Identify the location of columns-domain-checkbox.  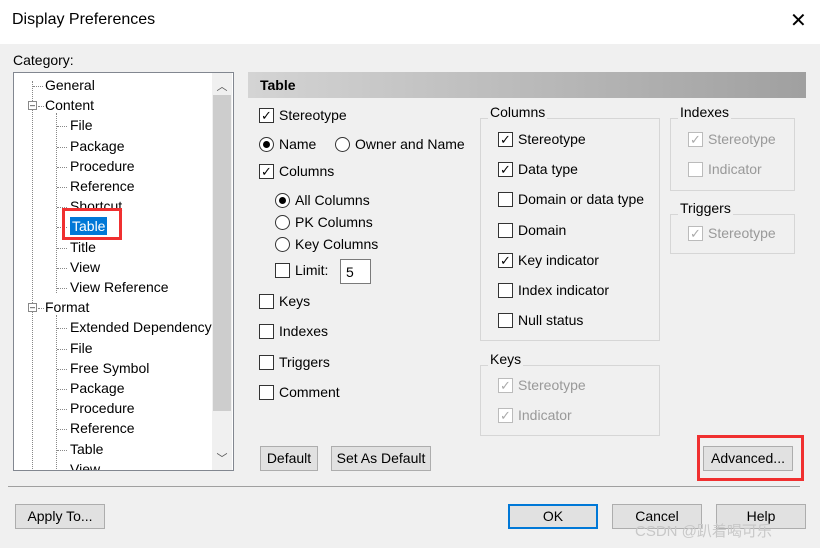
(505, 230).